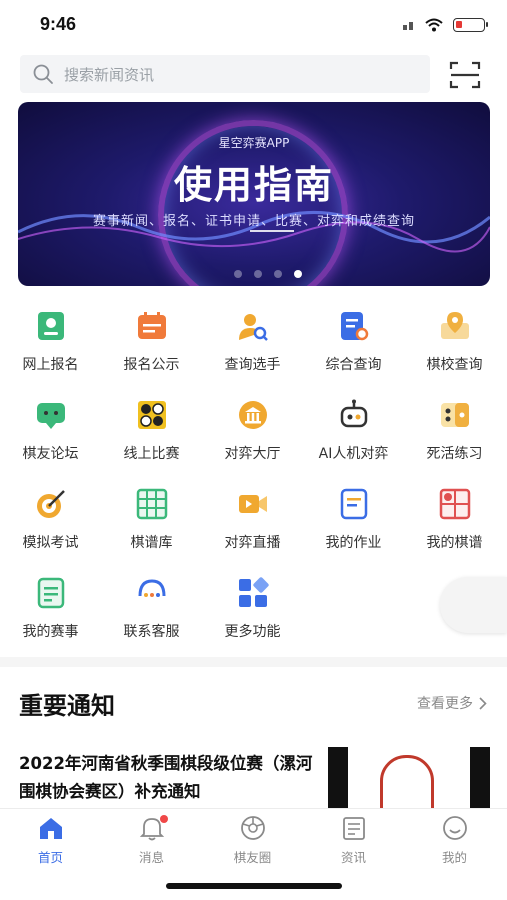  What do you see at coordinates (353, 348) in the screenshot?
I see `grid-item: 综合查询` at bounding box center [353, 348].